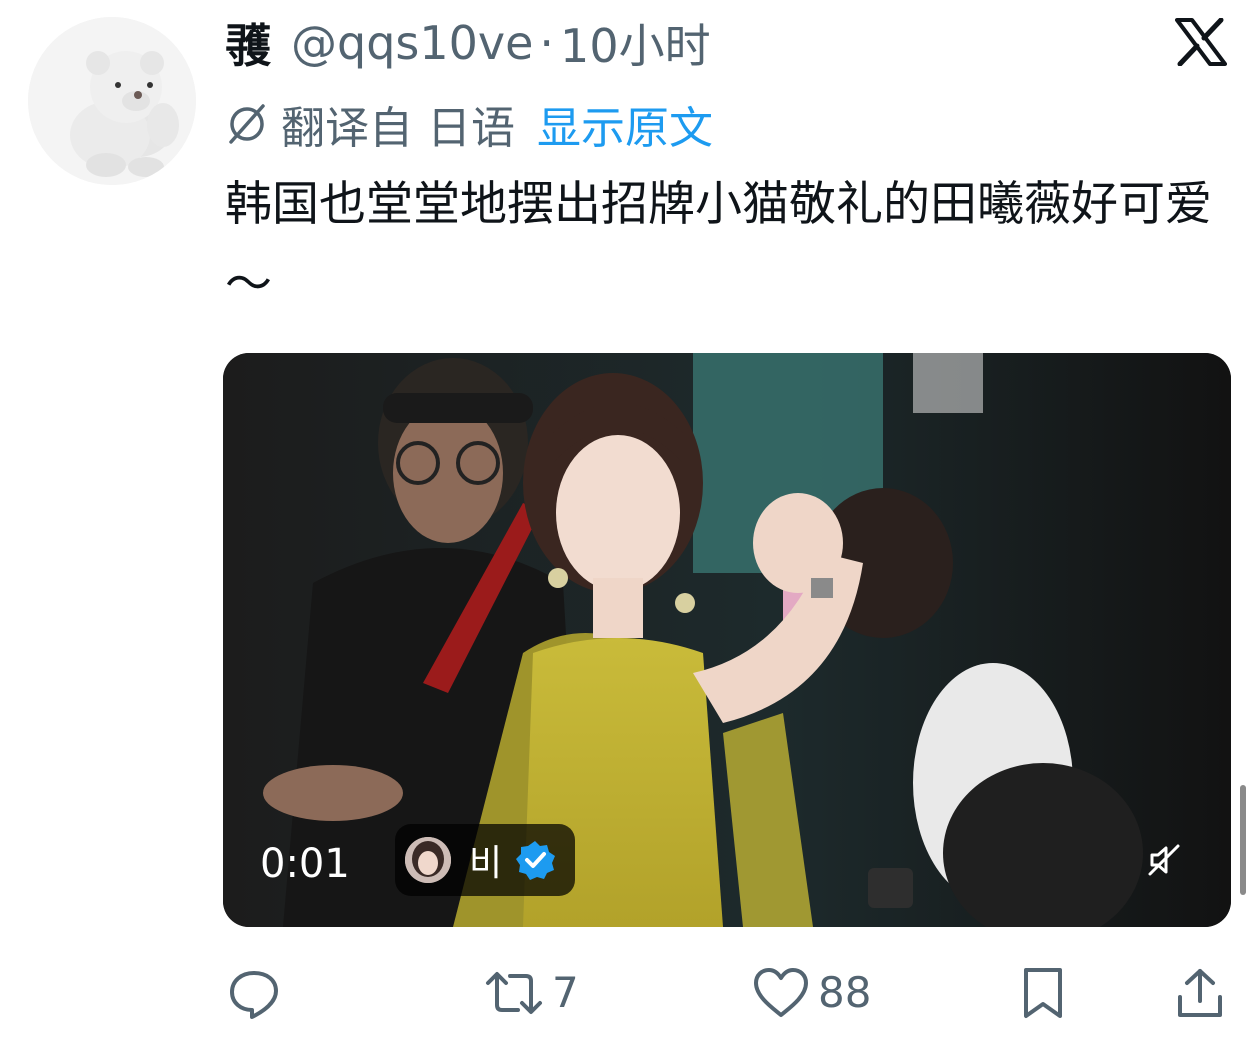 This screenshot has height=1052, width=1259. Describe the element at coordinates (247, 124) in the screenshot. I see `globe-slash-icon` at that location.